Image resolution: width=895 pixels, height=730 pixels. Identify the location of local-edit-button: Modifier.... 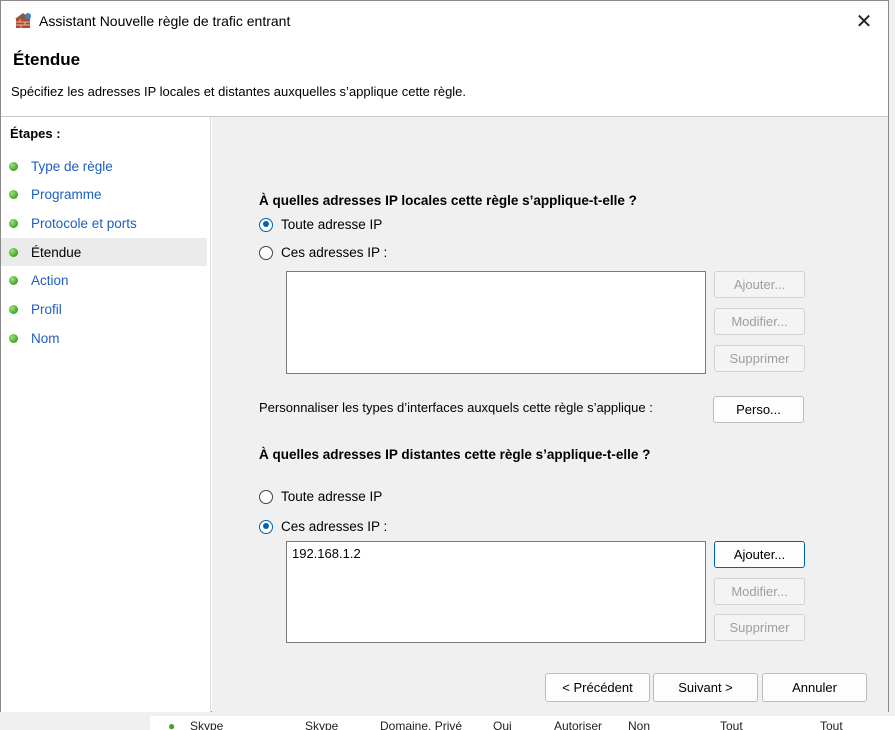
(759, 321).